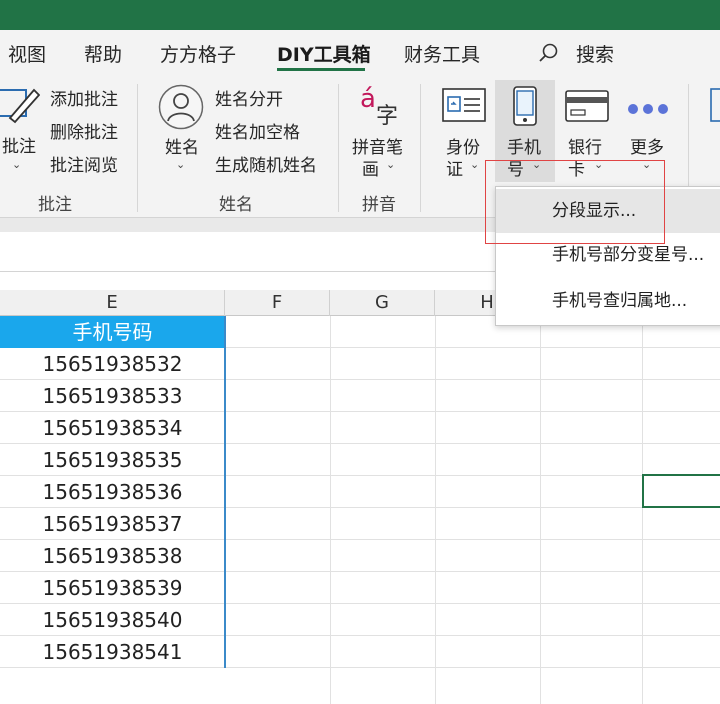 This screenshot has height=704, width=720. What do you see at coordinates (112, 524) in the screenshot?
I see `phone-cell: 15651938537` at bounding box center [112, 524].